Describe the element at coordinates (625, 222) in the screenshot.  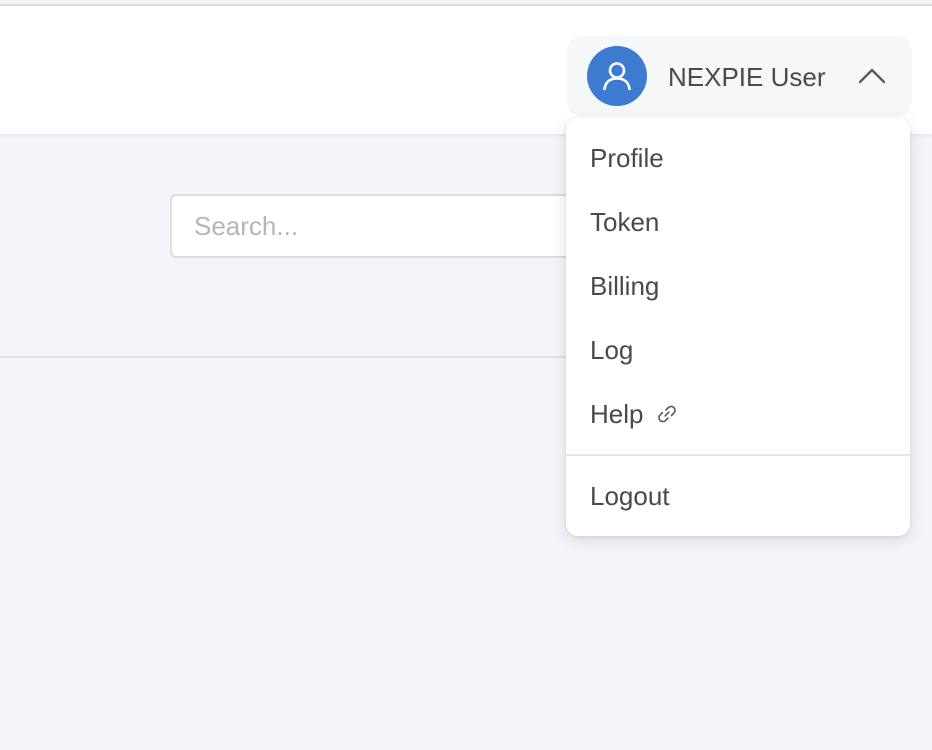
I see `menu-item-label: Token` at that location.